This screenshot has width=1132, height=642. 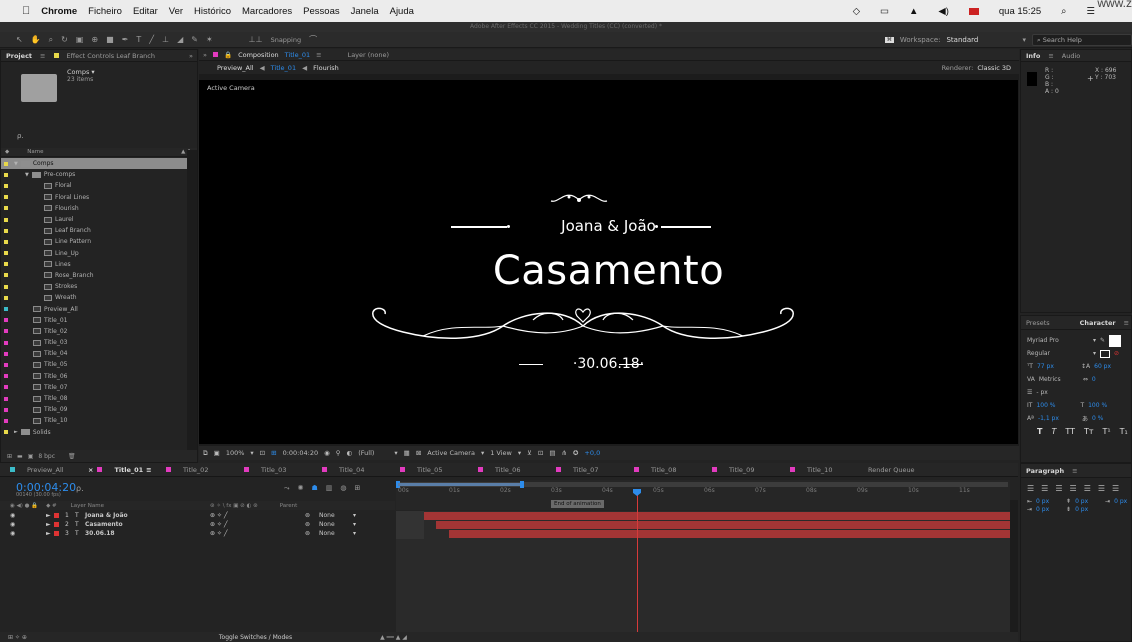 What do you see at coordinates (1053, 431) in the screenshot?
I see `faux-italic-button: T` at bounding box center [1053, 431].